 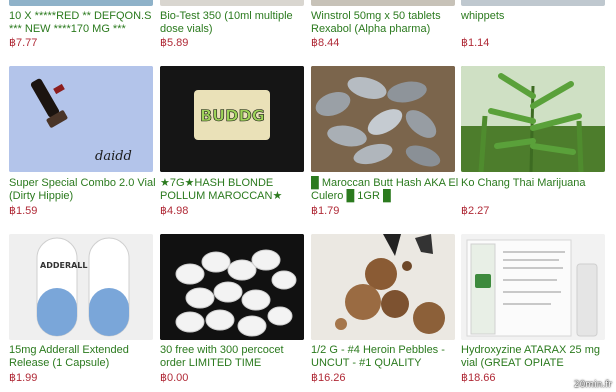 What do you see at coordinates (475, 43) in the screenshot?
I see `listing-price: ฿1.14` at bounding box center [475, 43].